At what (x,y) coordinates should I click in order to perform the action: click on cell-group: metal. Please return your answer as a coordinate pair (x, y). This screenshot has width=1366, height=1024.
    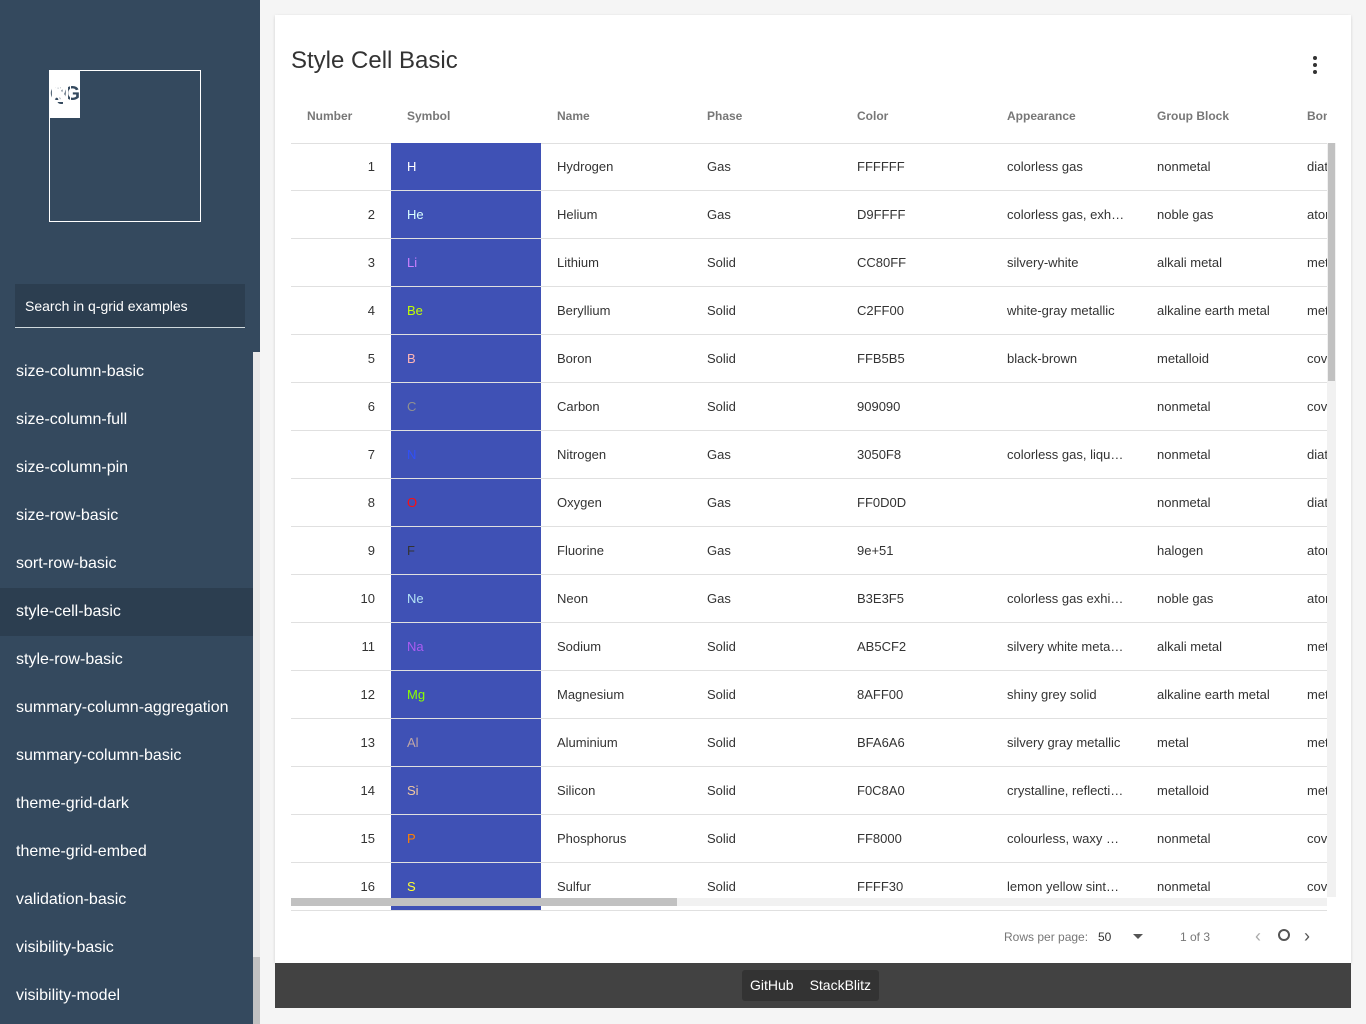
    Looking at the image, I should click on (1224, 742).